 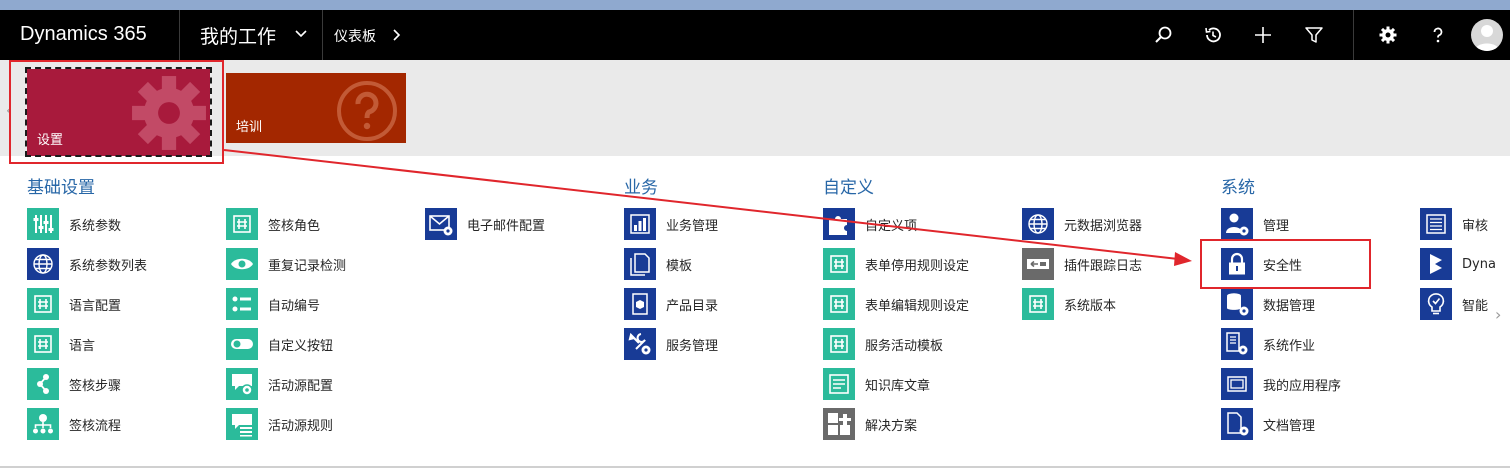 I want to click on help-icon, so click(x=1438, y=35).